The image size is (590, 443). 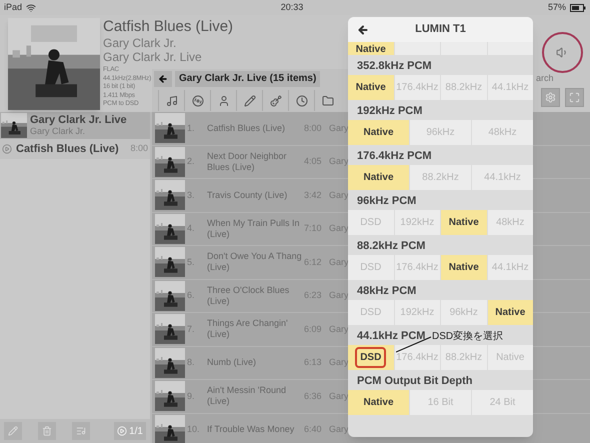 I want to click on section-label: 44.1kHz PCM, so click(x=391, y=336).